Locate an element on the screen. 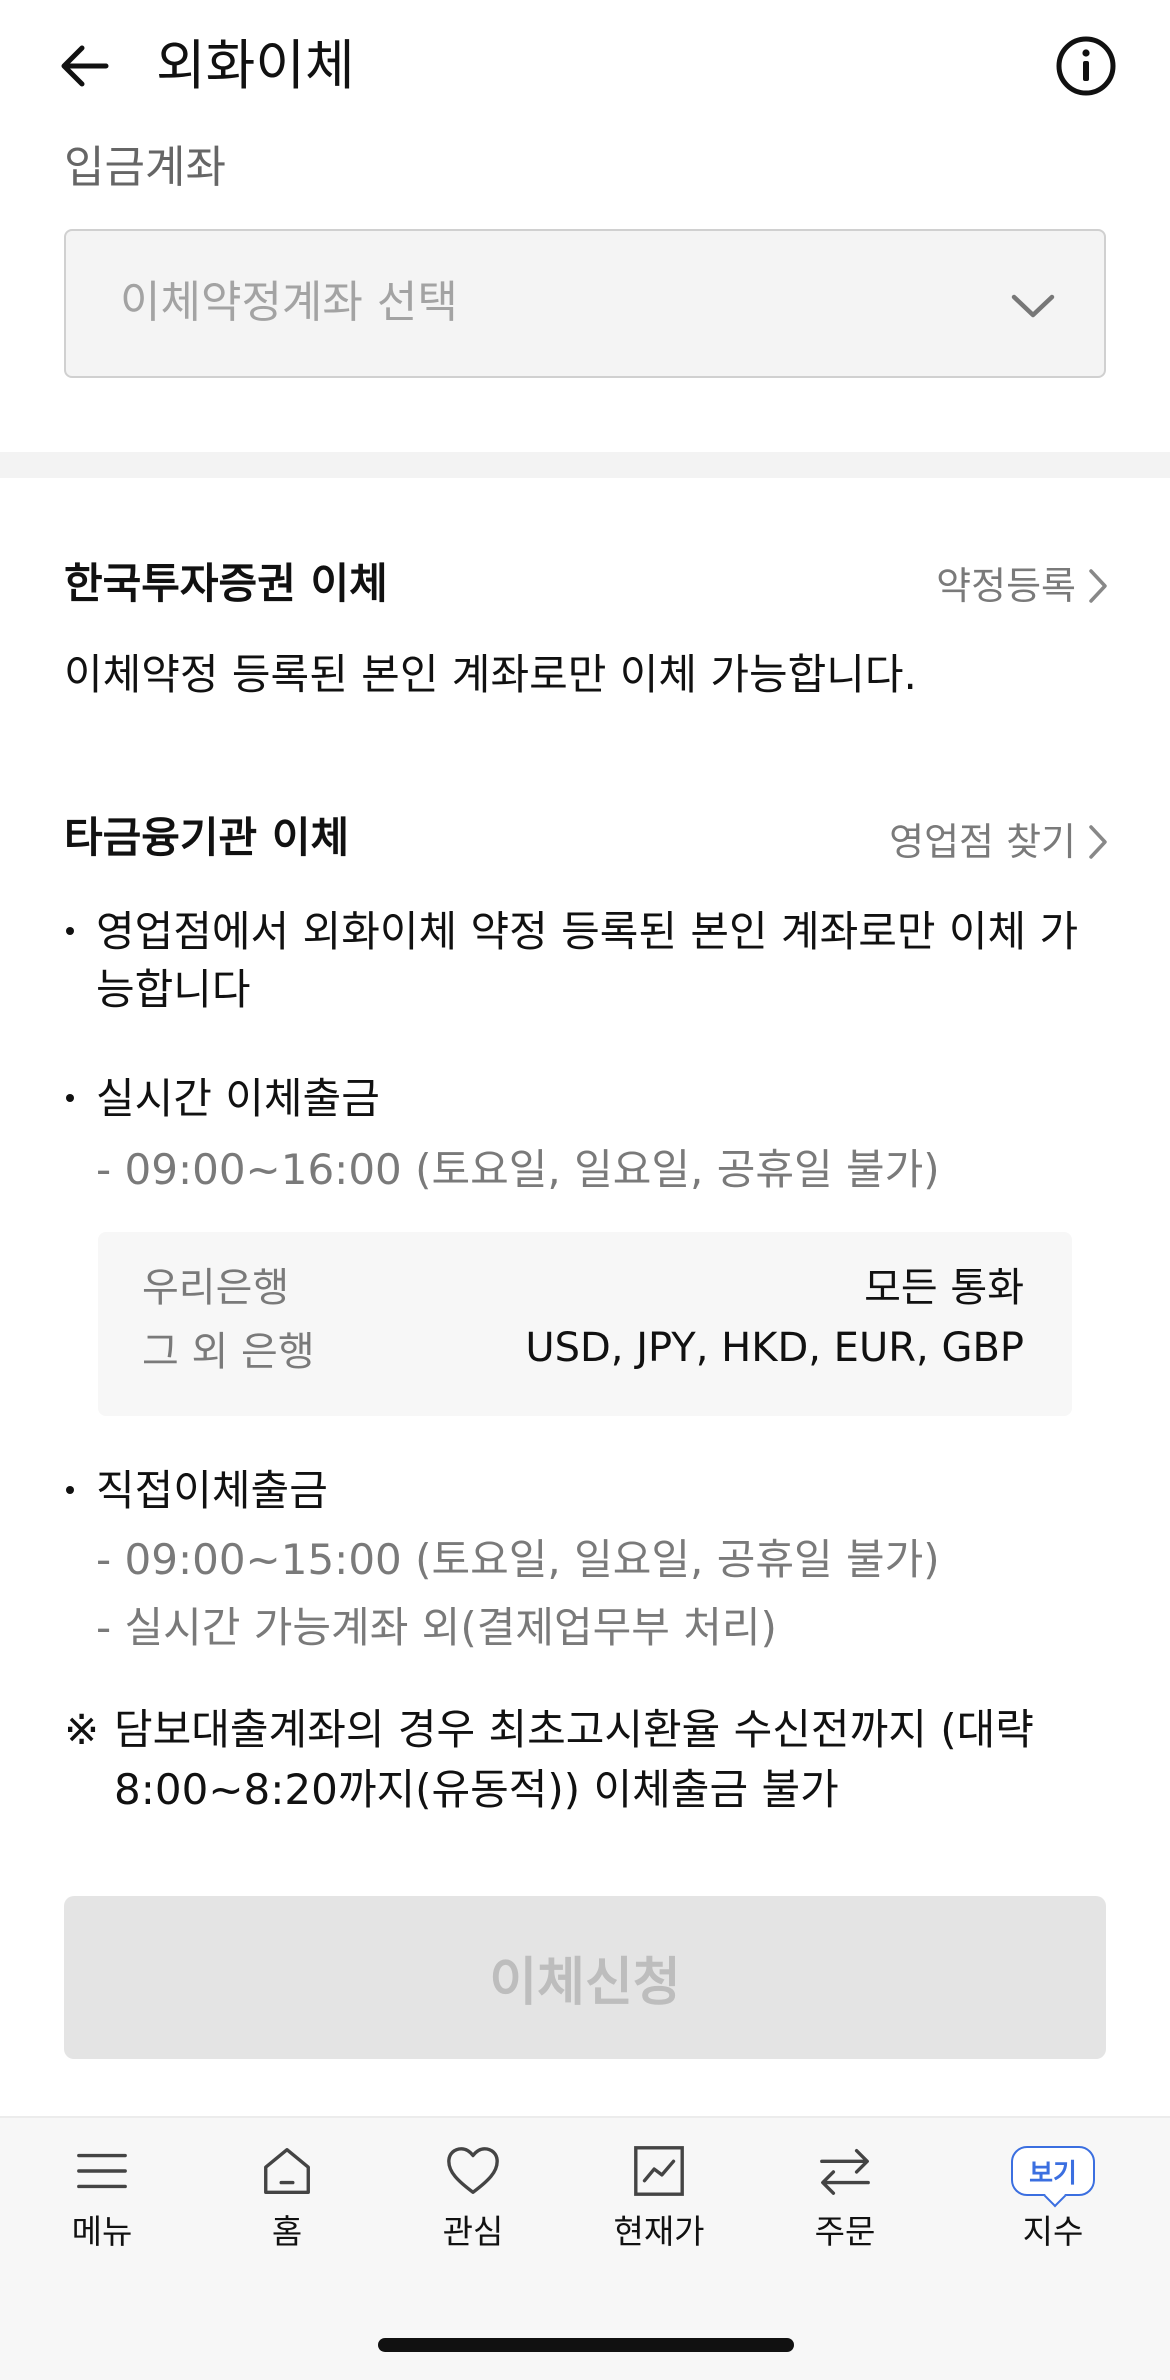 Image resolution: width=1170 pixels, height=2380 pixels. transfer-apply-button: 이체신청 is located at coordinates (585, 1977).